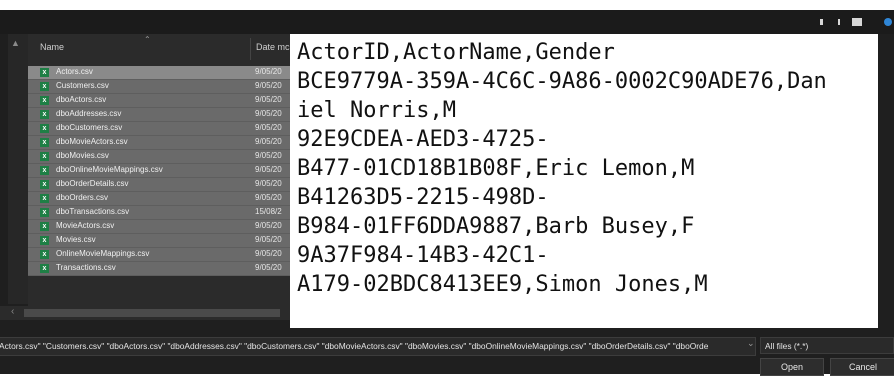 This screenshot has width=894, height=376. I want to click on file-row: x dboAddresses.csv 9/05/20, so click(159, 115).